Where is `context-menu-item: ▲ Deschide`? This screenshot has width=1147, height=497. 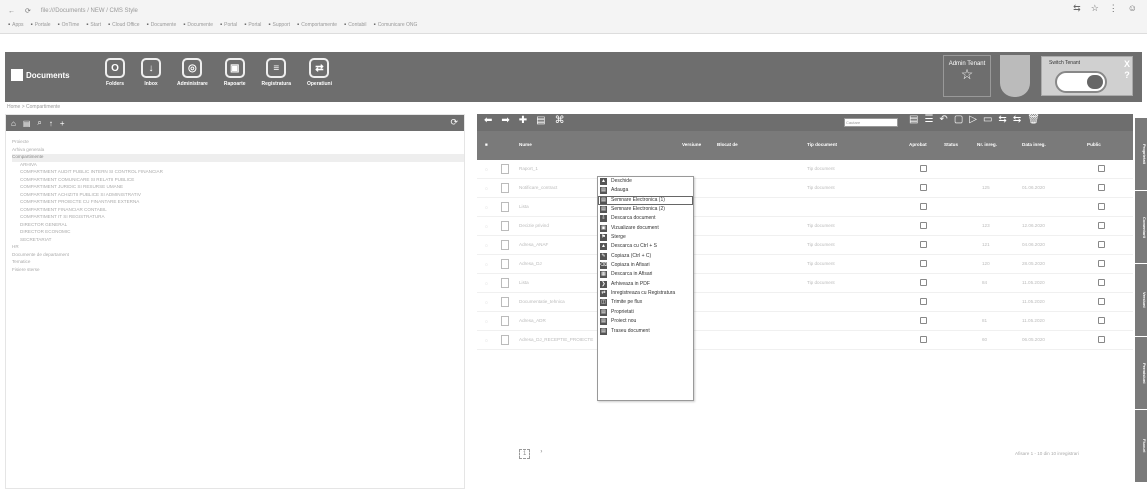
context-menu-item: ▲ Deschide is located at coordinates (645, 181).